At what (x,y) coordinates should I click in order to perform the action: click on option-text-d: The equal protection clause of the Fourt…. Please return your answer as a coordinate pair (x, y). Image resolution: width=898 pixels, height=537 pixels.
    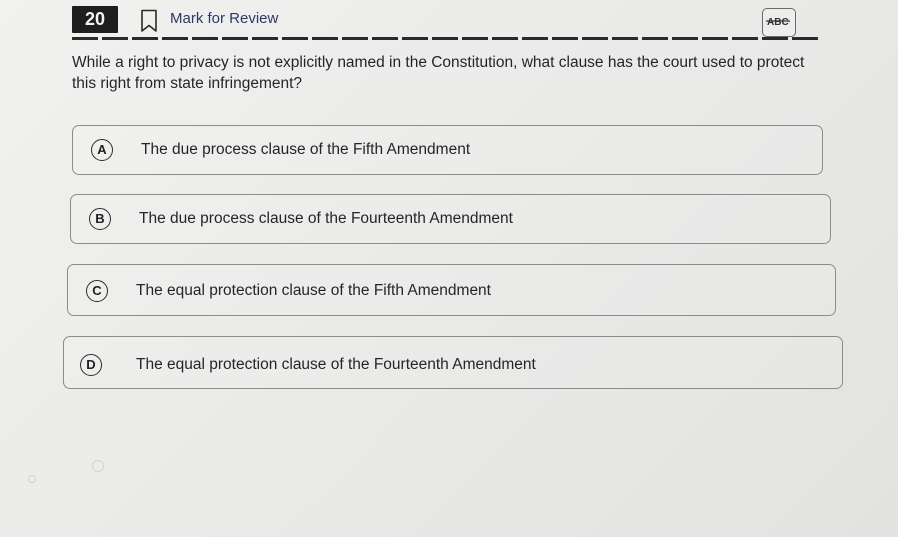
    Looking at the image, I should click on (336, 364).